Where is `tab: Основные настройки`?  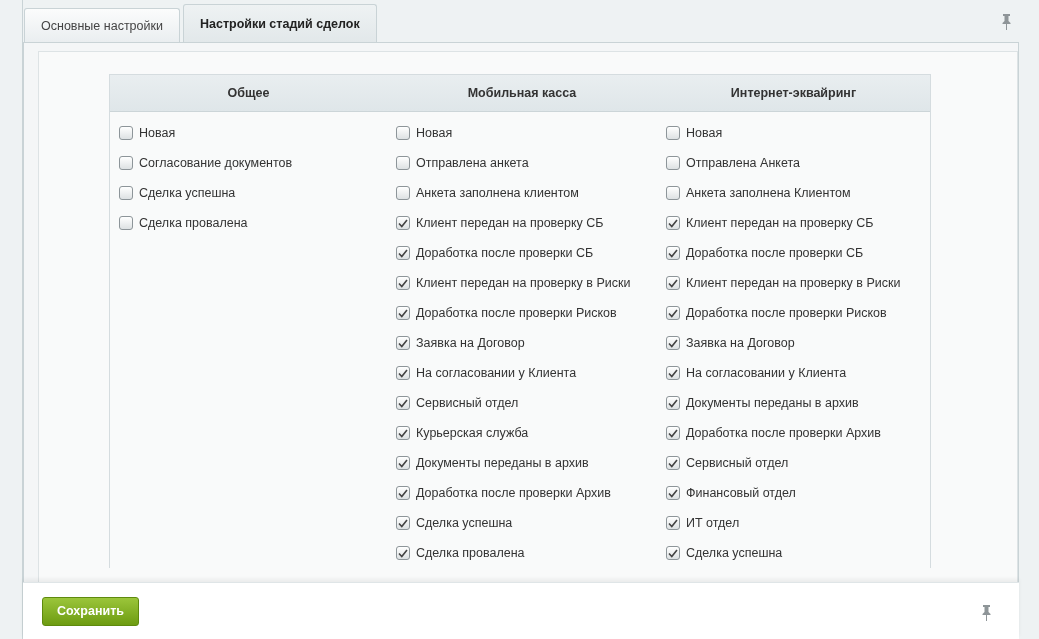
tab: Основные настройки is located at coordinates (102, 25).